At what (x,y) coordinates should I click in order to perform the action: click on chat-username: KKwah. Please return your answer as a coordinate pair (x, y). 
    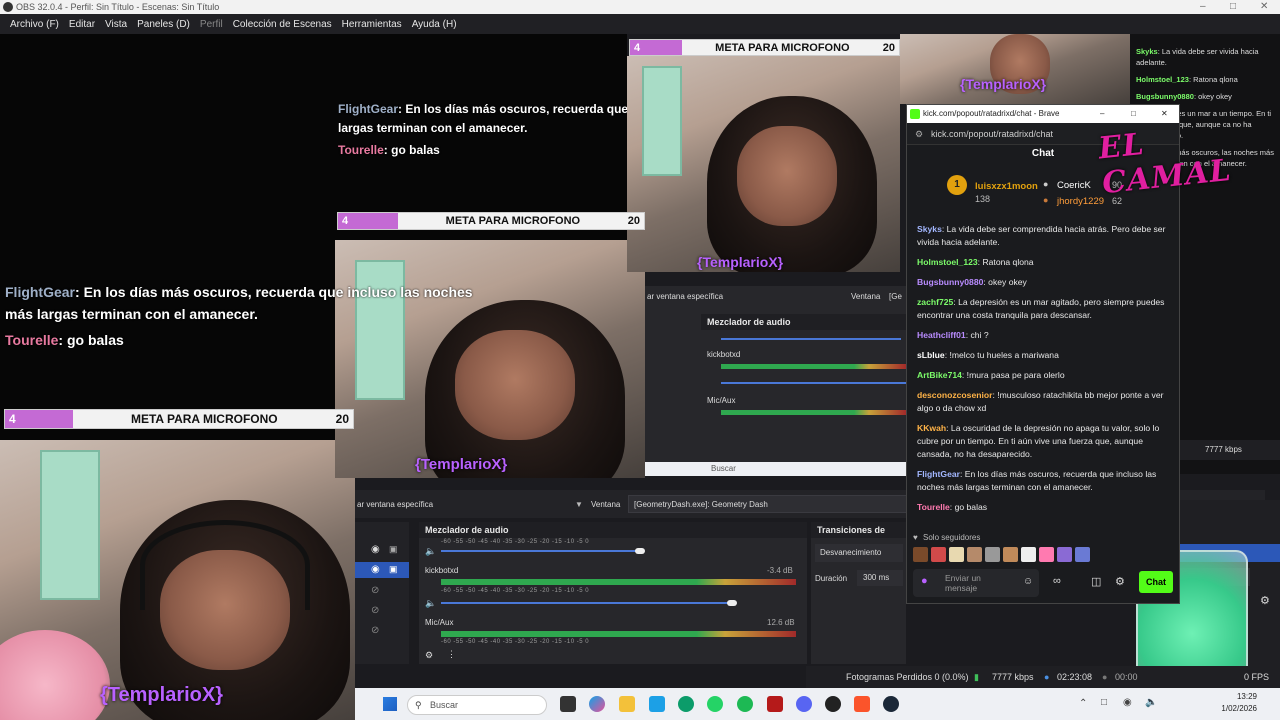
    Looking at the image, I should click on (931, 428).